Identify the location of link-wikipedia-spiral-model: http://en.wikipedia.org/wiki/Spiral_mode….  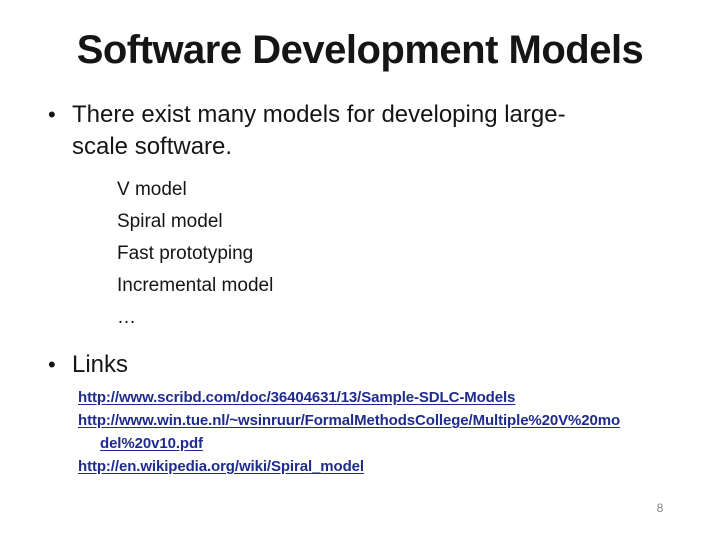
(349, 466).